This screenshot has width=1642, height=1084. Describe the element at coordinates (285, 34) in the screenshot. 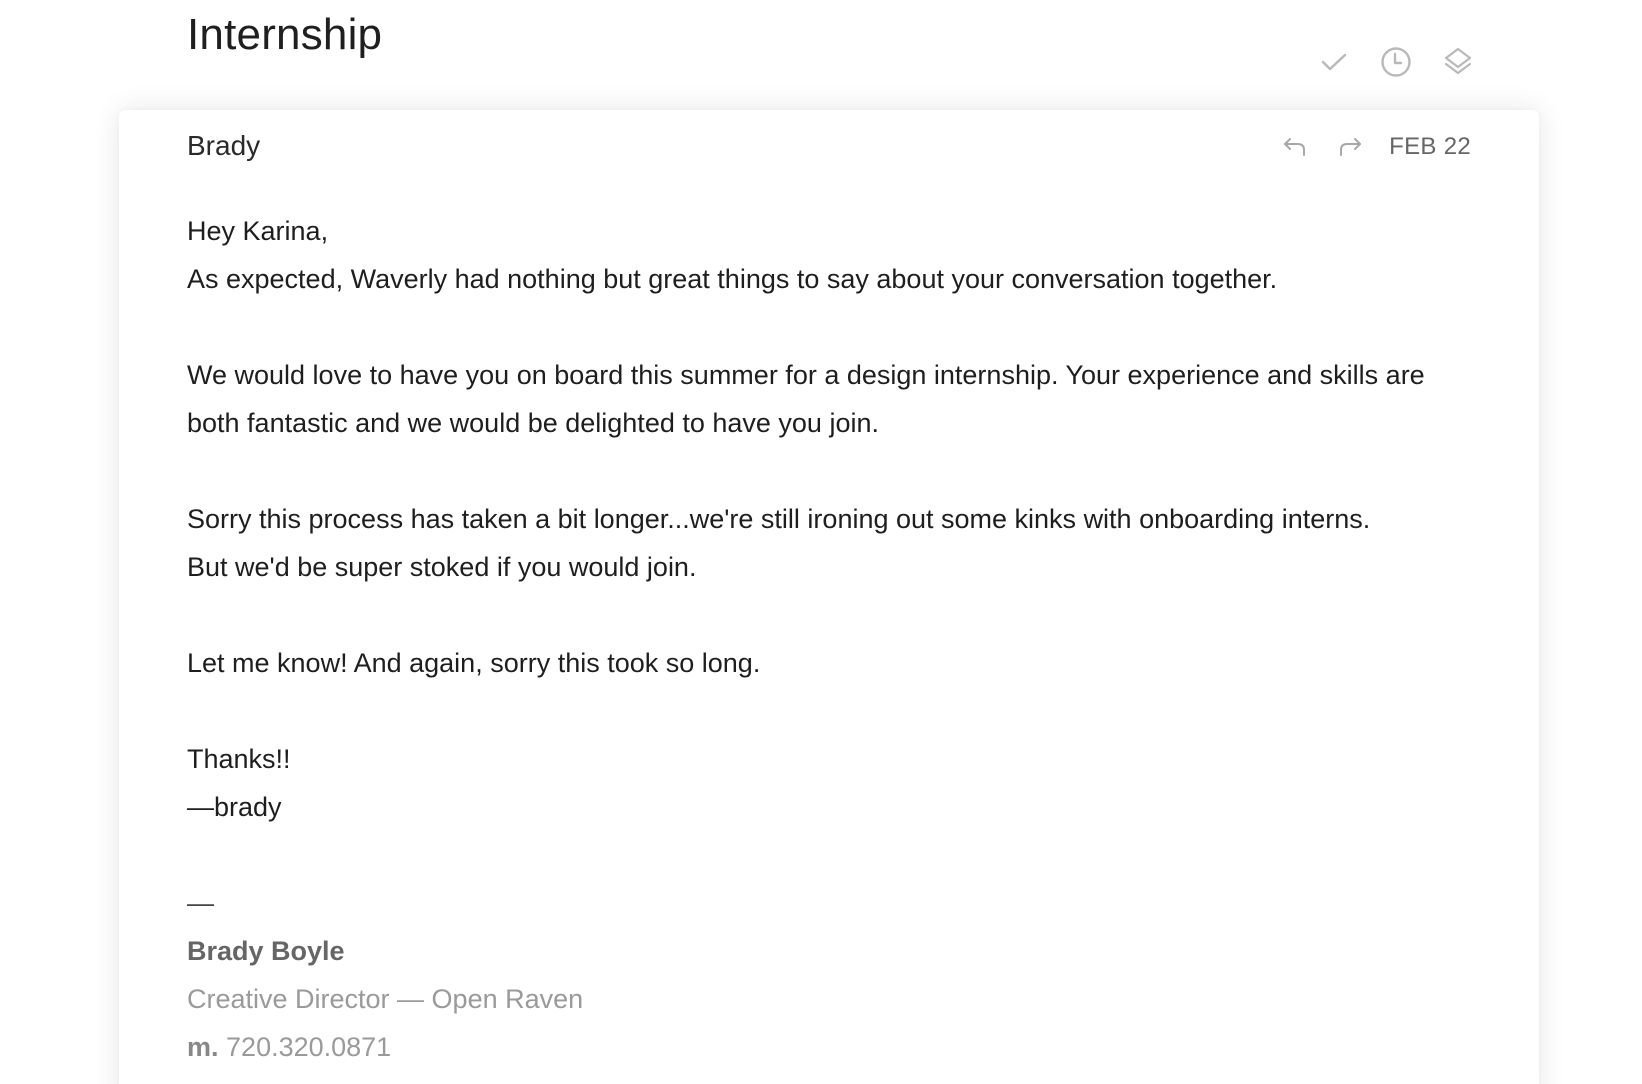

I see `thread-title: Internship` at that location.